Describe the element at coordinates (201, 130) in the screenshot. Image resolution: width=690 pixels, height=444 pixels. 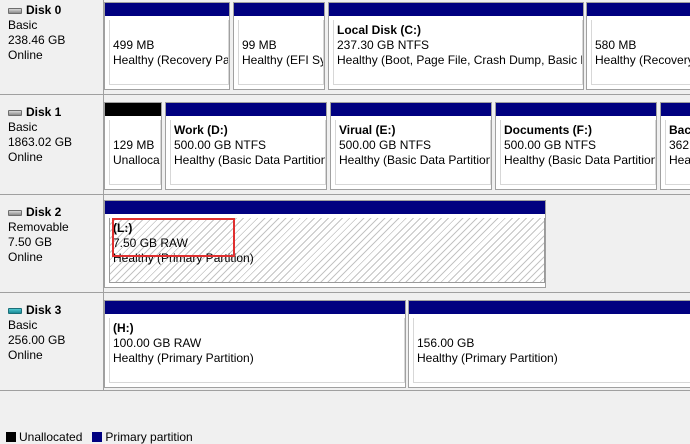
I see `partition-label: Work (D:)` at that location.